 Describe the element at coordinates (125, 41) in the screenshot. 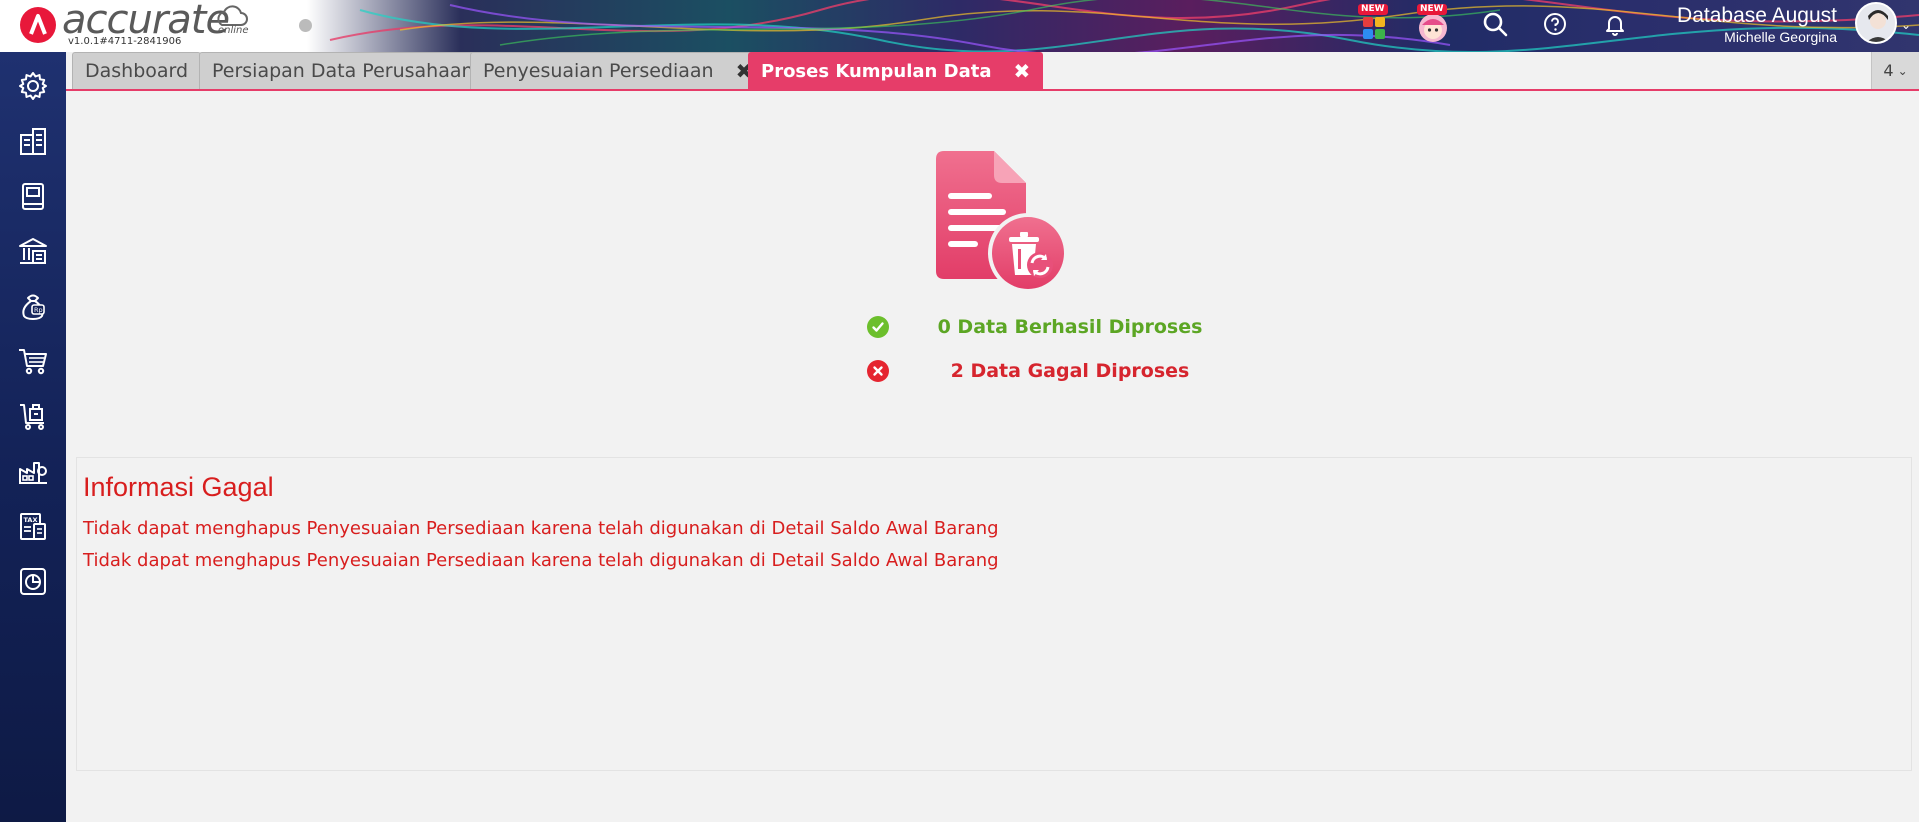

I see `app-version: v1.0.1#4711-2841906` at that location.